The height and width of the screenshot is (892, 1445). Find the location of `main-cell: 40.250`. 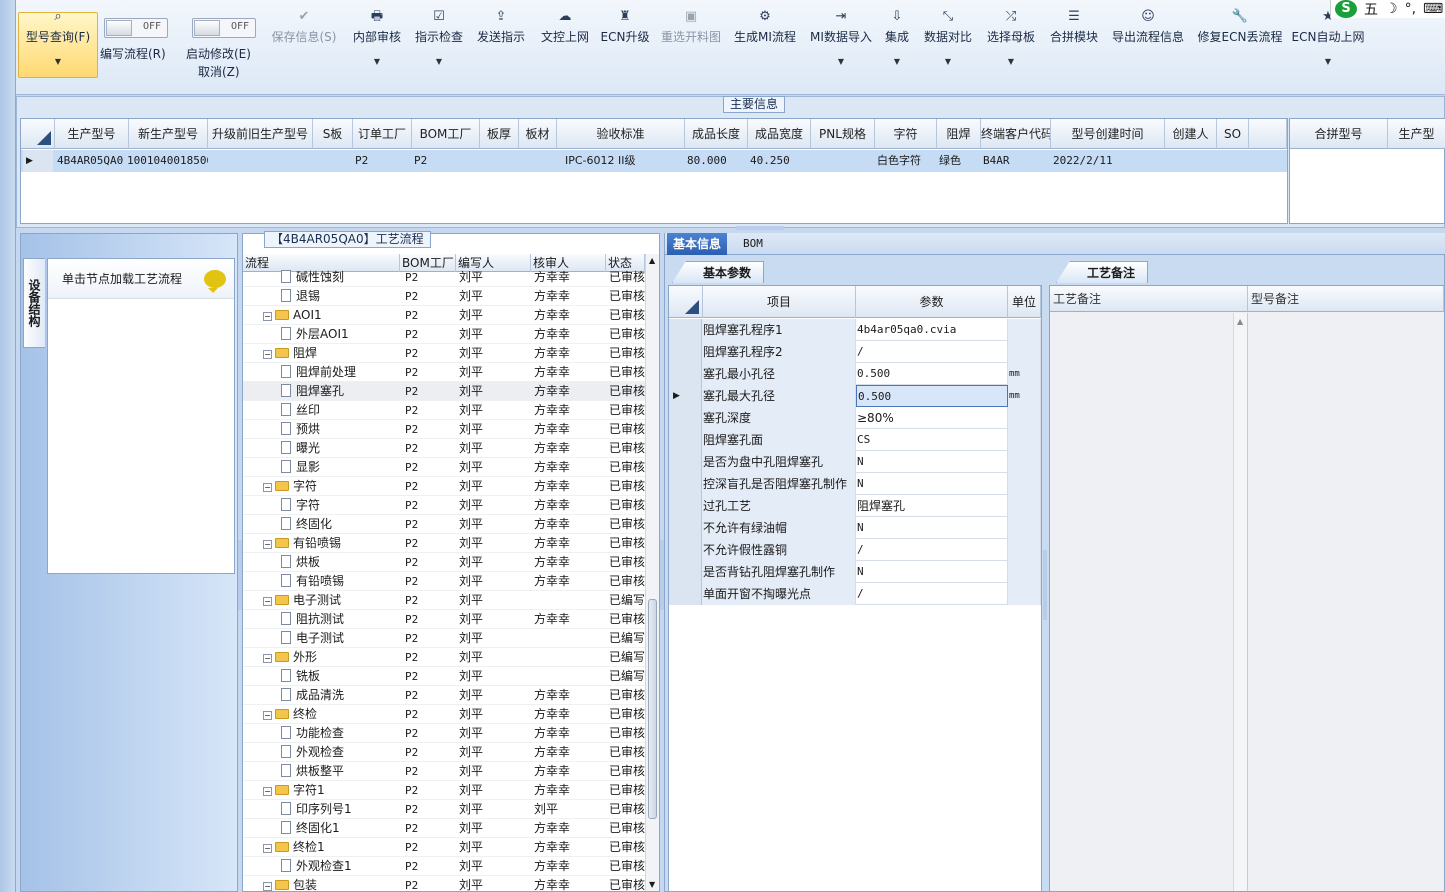

main-cell: 40.250 is located at coordinates (781, 161).